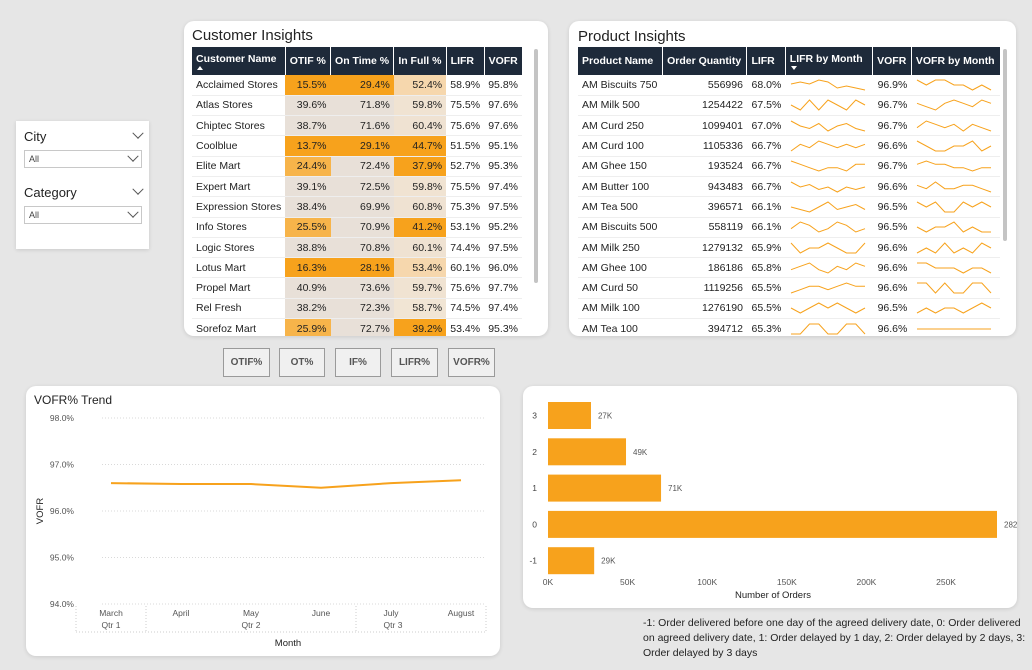 The width and height of the screenshot is (1032, 670). Describe the element at coordinates (766, 309) in the screenshot. I see `lifr-cell: 65.5%` at that location.